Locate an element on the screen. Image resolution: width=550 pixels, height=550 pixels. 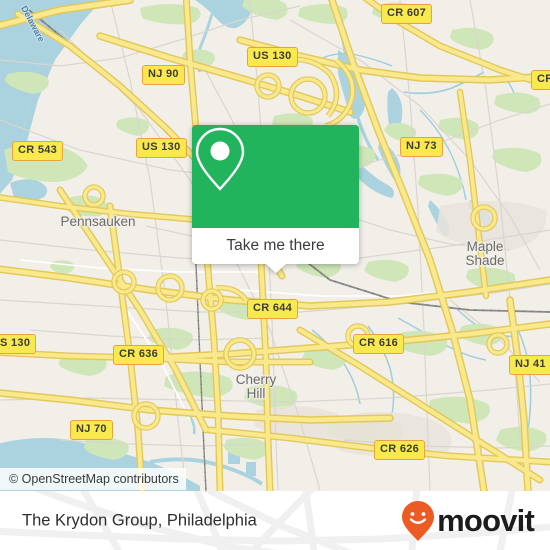
place-label-text: Hill is located at coordinates (256, 393).